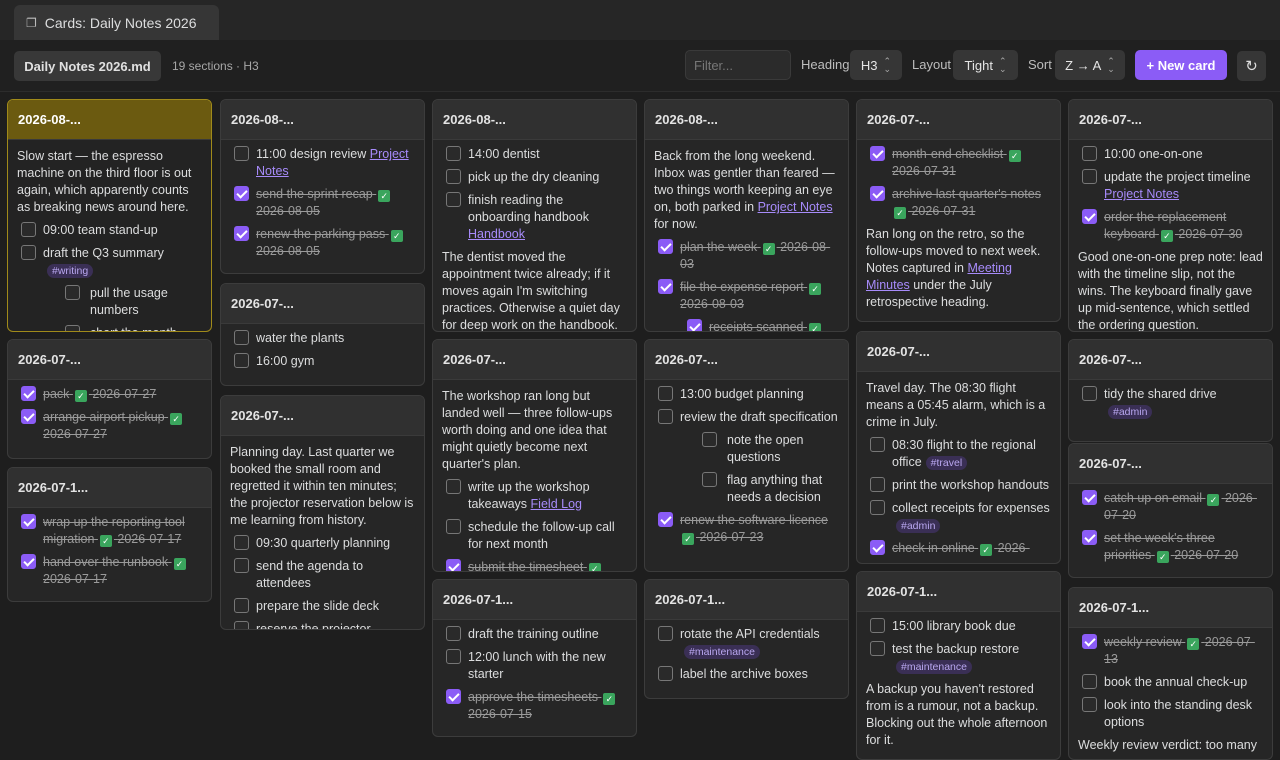 The image size is (1280, 760). I want to click on new-card-button: + New card, so click(1181, 65).